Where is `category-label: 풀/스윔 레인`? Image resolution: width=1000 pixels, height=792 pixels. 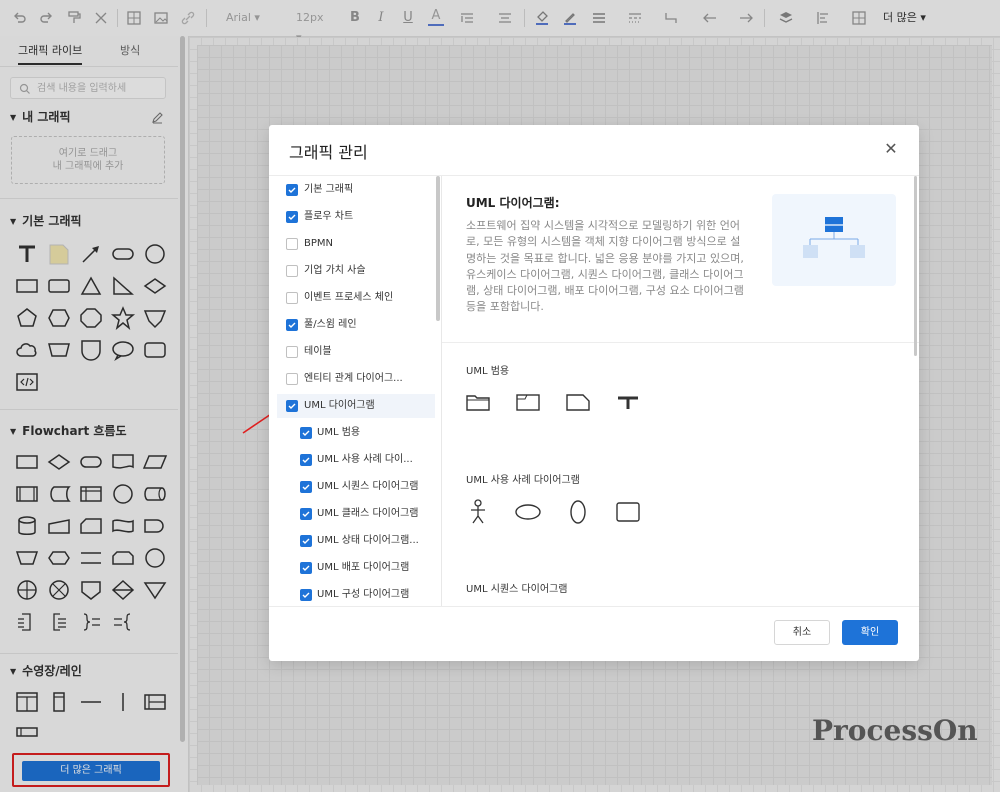
category-label: 풀/스윔 레인 is located at coordinates (330, 324).